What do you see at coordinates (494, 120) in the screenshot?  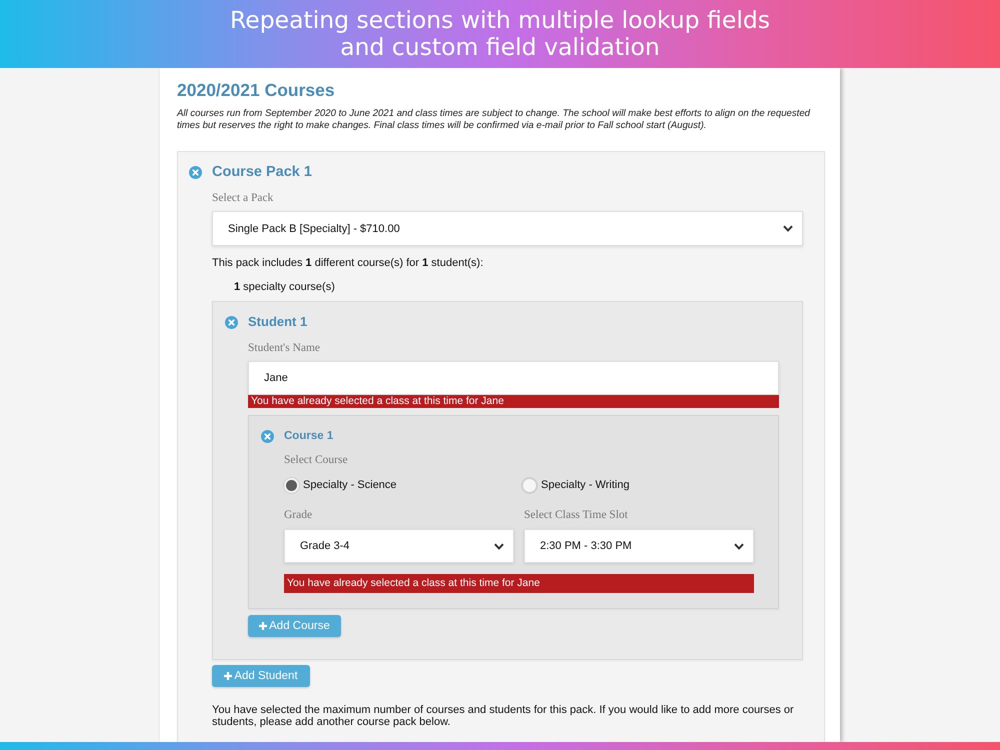 I see `notice-text: All courses run from September 2020 to June 2021 and class times are subject to change. The school will make best efforts to align on the requested times but reserves the right to make changes. Final class times will be confirmed via e-mail prior to Fall school start (August).` at bounding box center [494, 120].